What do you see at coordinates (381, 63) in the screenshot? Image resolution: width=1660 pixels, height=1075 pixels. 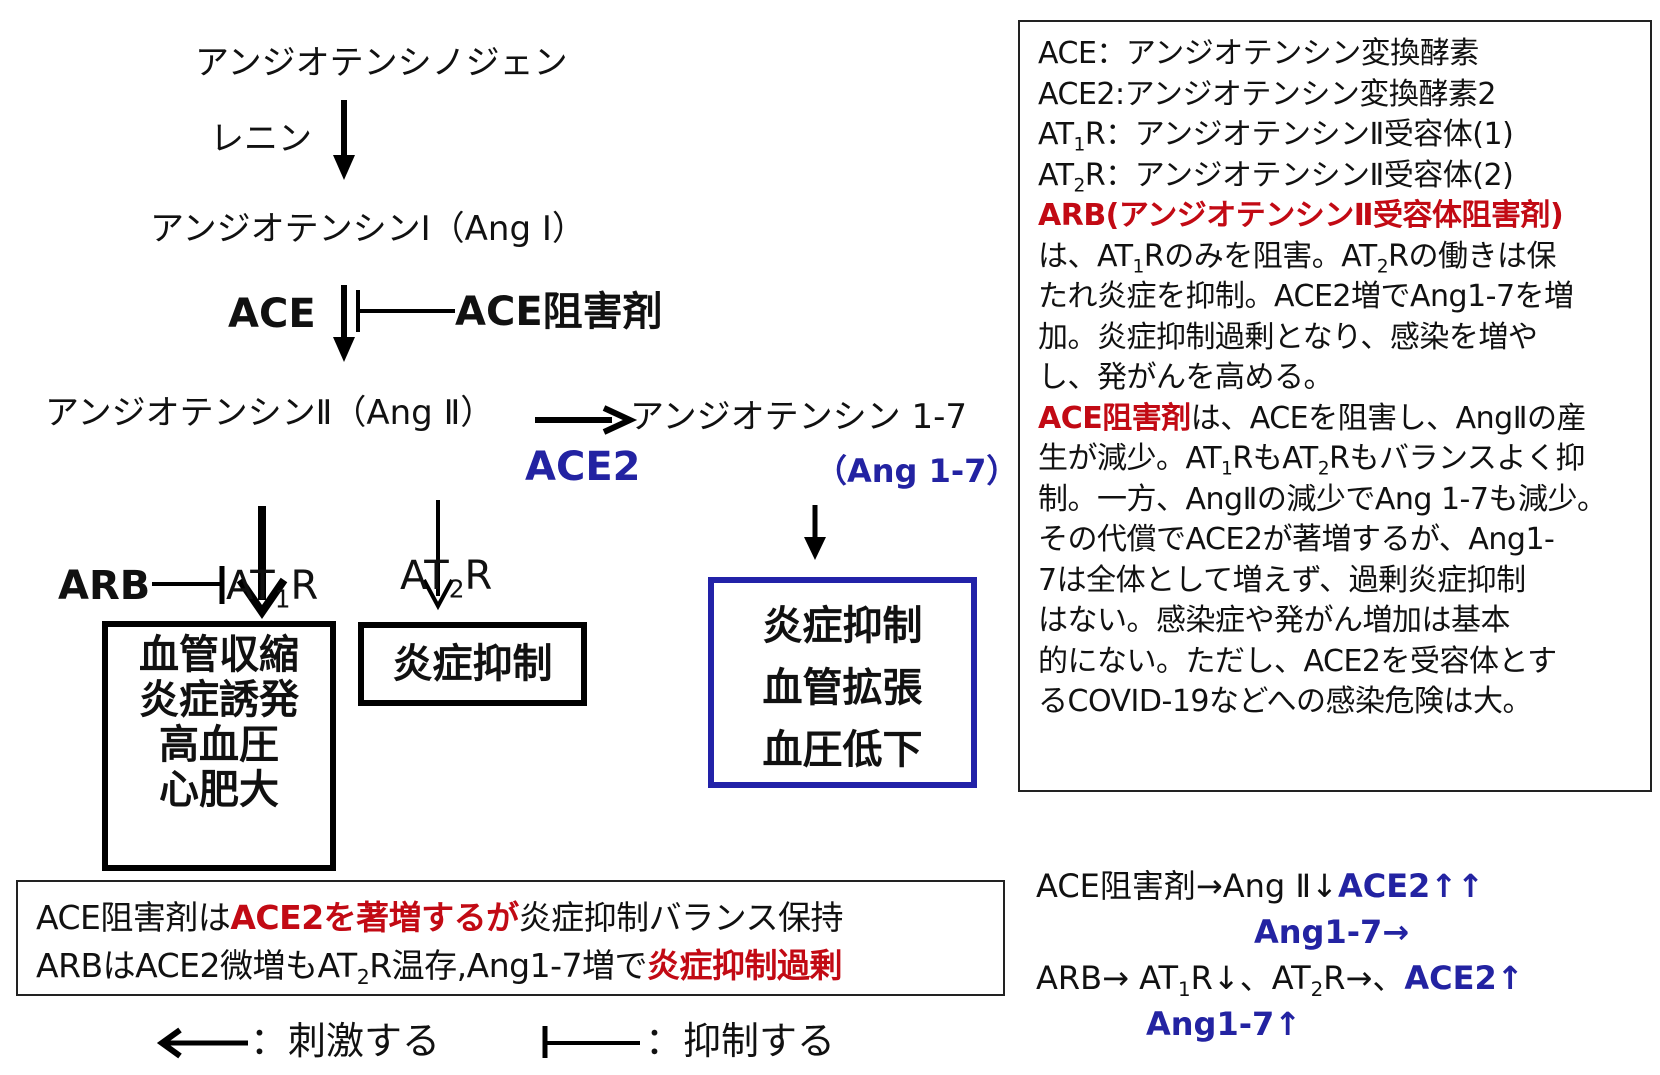 I see `angiotensinogen-label: アンジオテンシノジェン` at bounding box center [381, 63].